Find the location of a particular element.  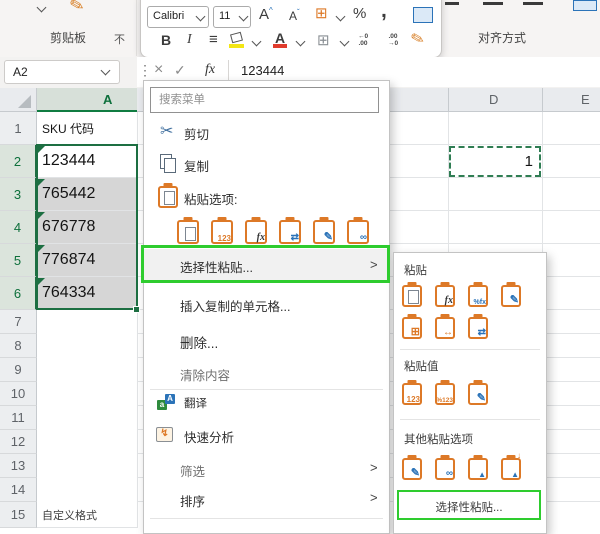

italic-icon: I is located at coordinates (189, 40).